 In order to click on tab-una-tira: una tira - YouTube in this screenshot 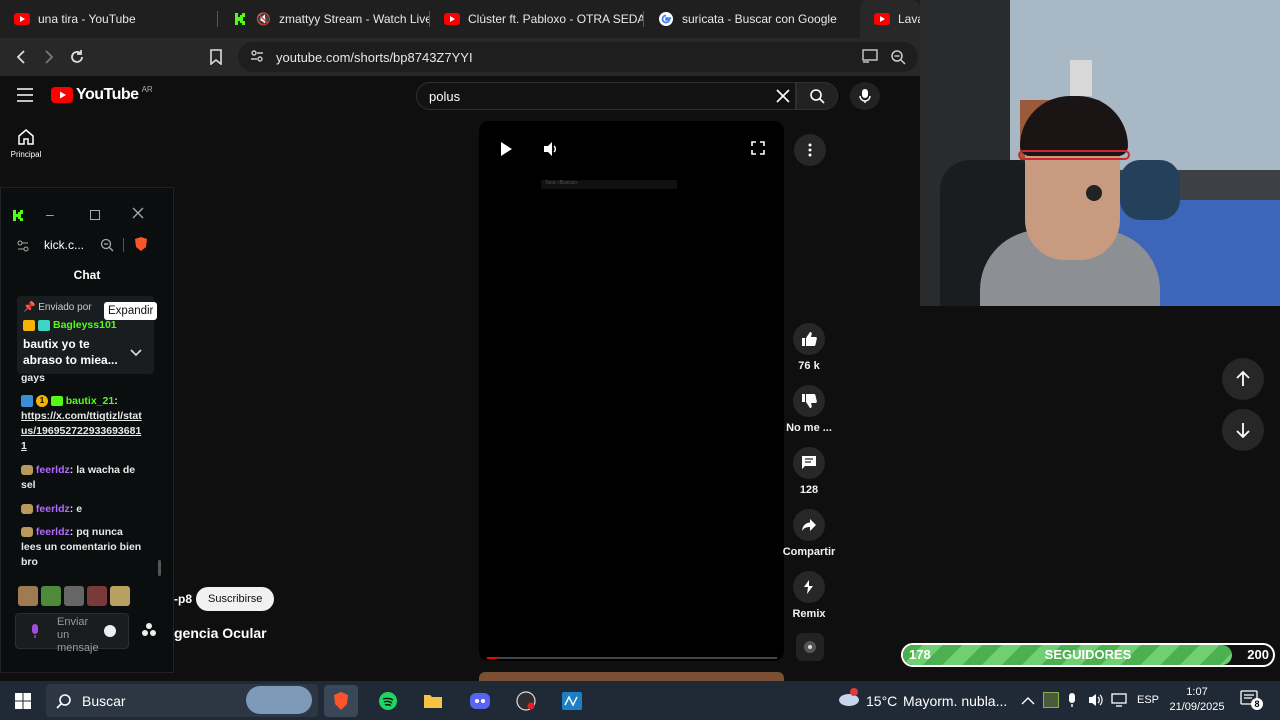, I will do `click(109, 19)`.